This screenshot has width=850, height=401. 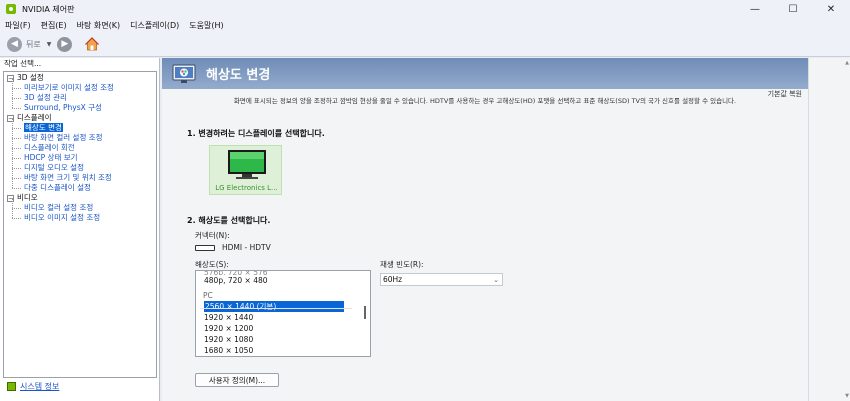 I want to click on system-info-icon, so click(x=11, y=386).